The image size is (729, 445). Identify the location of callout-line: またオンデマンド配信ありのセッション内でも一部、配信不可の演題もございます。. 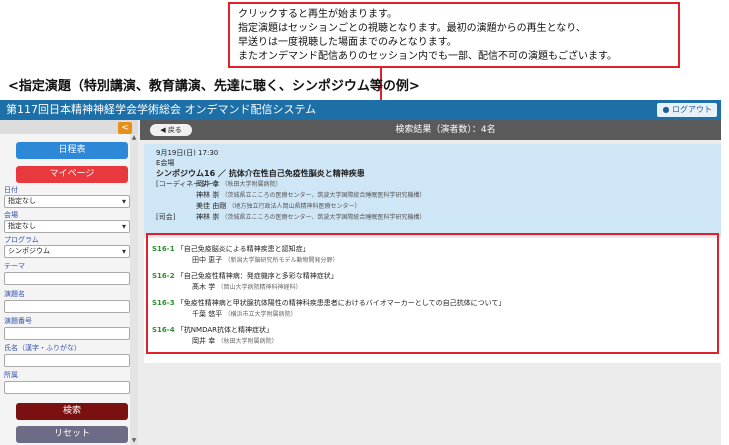
(427, 56).